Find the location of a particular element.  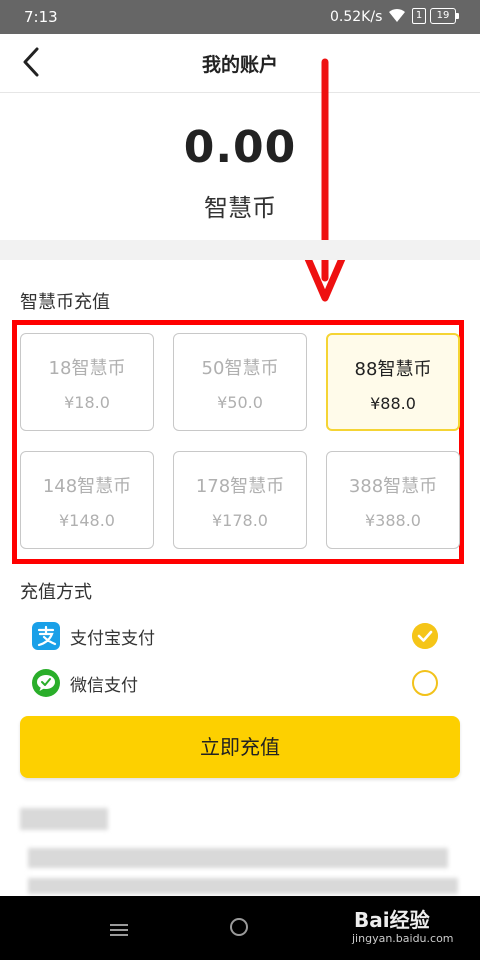

payment-section-title: 充值方式 is located at coordinates (56, 592).